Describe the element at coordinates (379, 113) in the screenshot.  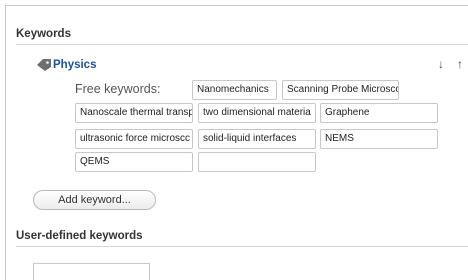
I see `keyword-field: Graphene` at that location.